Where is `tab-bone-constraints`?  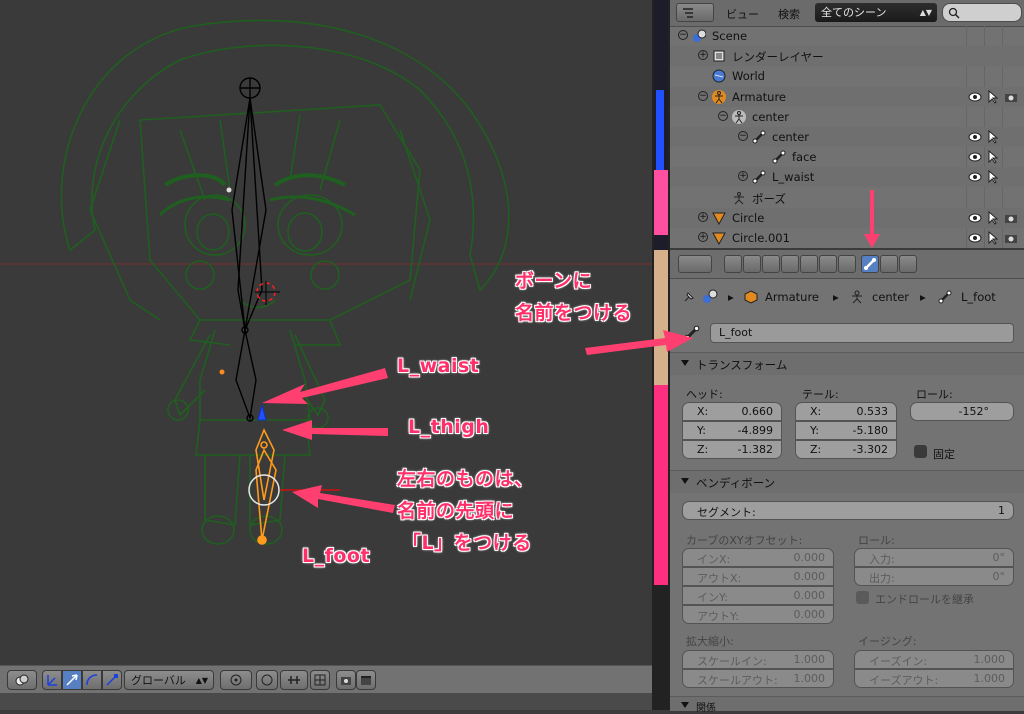 tab-bone-constraints is located at coordinates (889, 264).